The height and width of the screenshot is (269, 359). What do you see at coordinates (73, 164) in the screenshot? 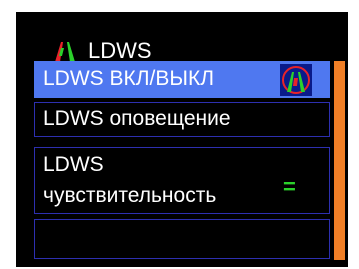
I see `menu-item-label-line1: LDWS` at bounding box center [73, 164].